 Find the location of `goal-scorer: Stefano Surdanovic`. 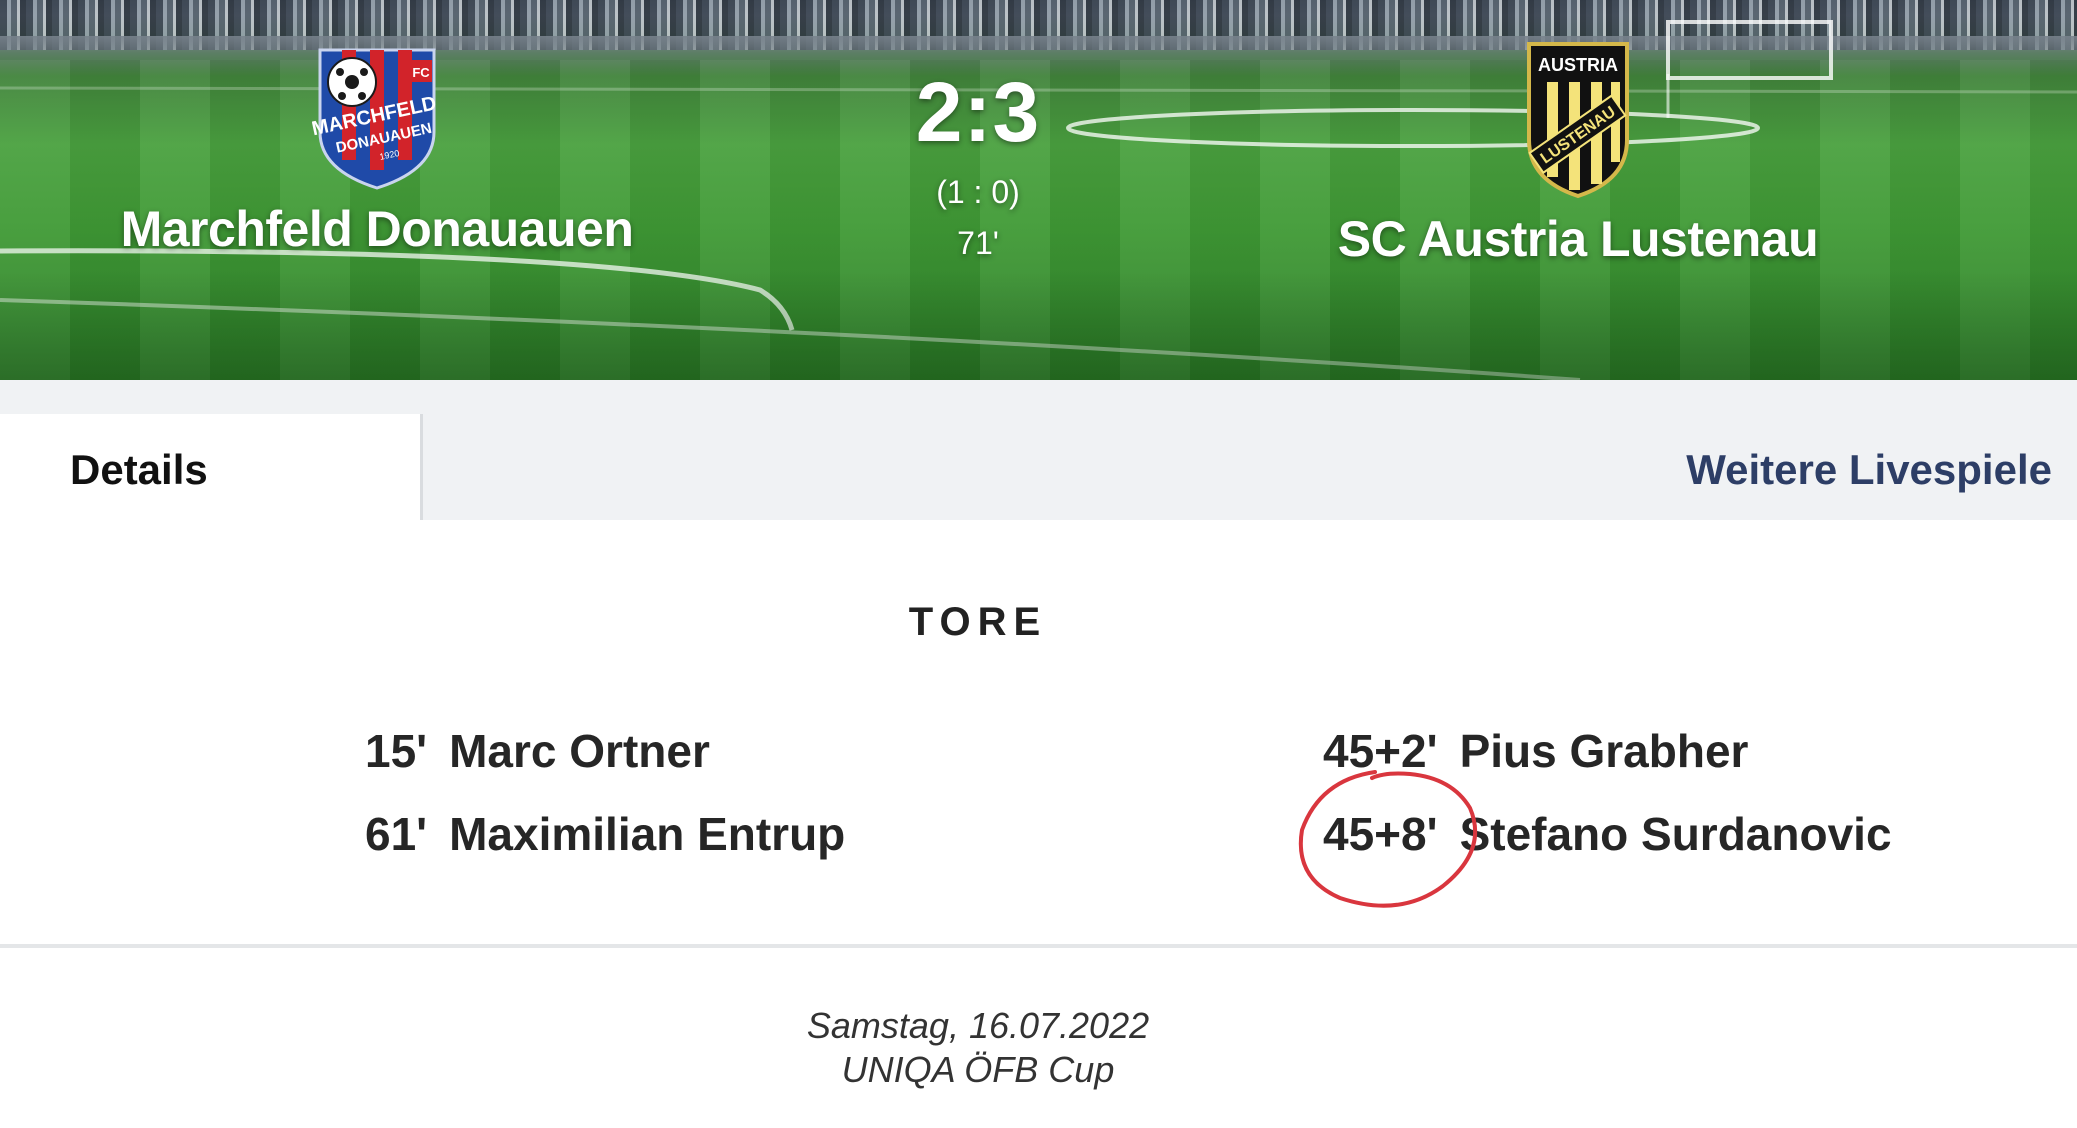

goal-scorer: Stefano Surdanovic is located at coordinates (1675, 834).